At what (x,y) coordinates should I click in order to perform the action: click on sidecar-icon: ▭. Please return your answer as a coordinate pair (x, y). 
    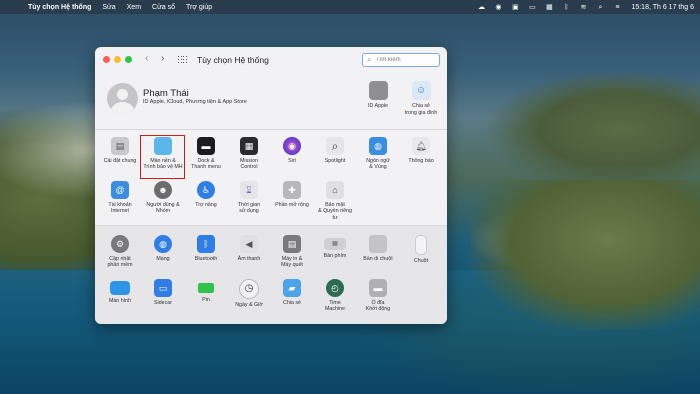
    Looking at the image, I should click on (163, 288).